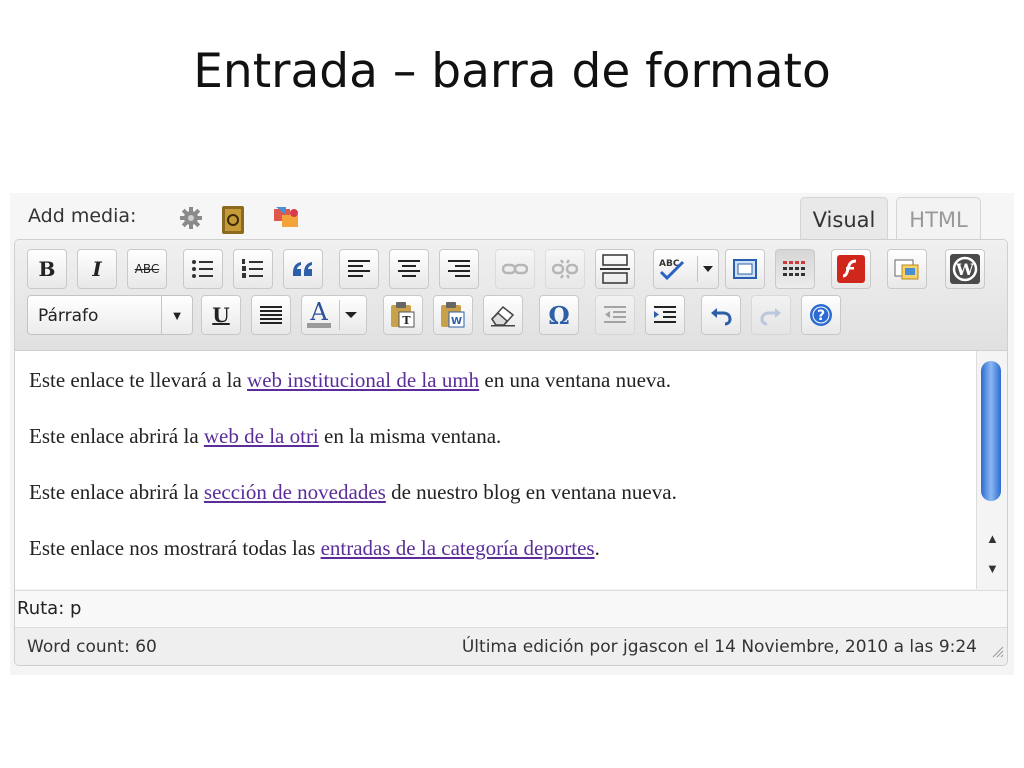 The image size is (1024, 768). Describe the element at coordinates (992, 538) in the screenshot. I see `scroll-up-icon: ▲` at that location.